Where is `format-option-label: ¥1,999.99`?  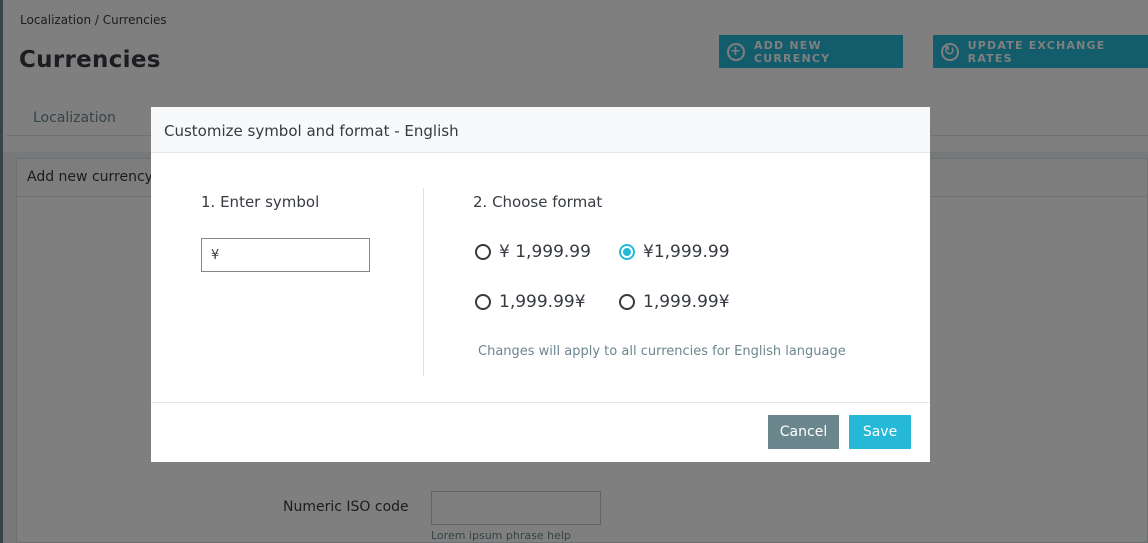
format-option-label: ¥1,999.99 is located at coordinates (686, 252).